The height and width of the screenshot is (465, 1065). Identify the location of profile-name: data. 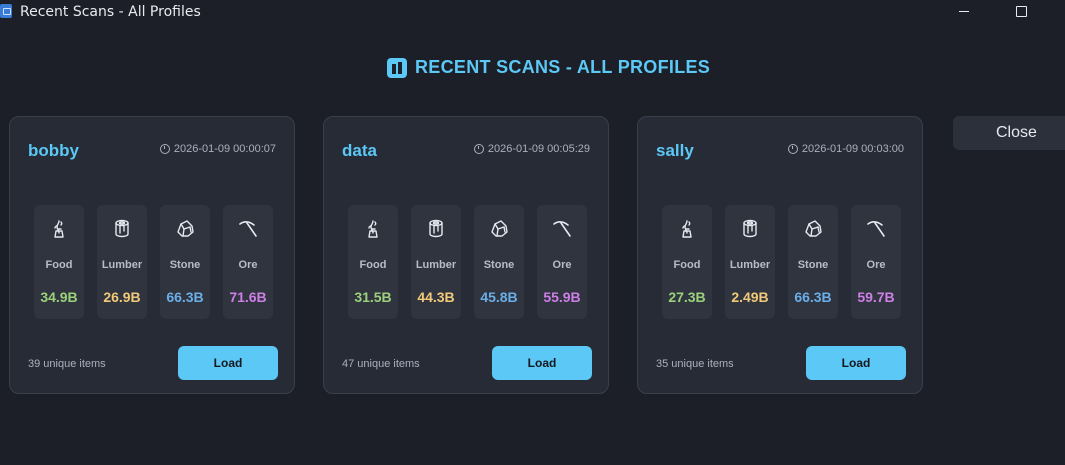
(359, 150).